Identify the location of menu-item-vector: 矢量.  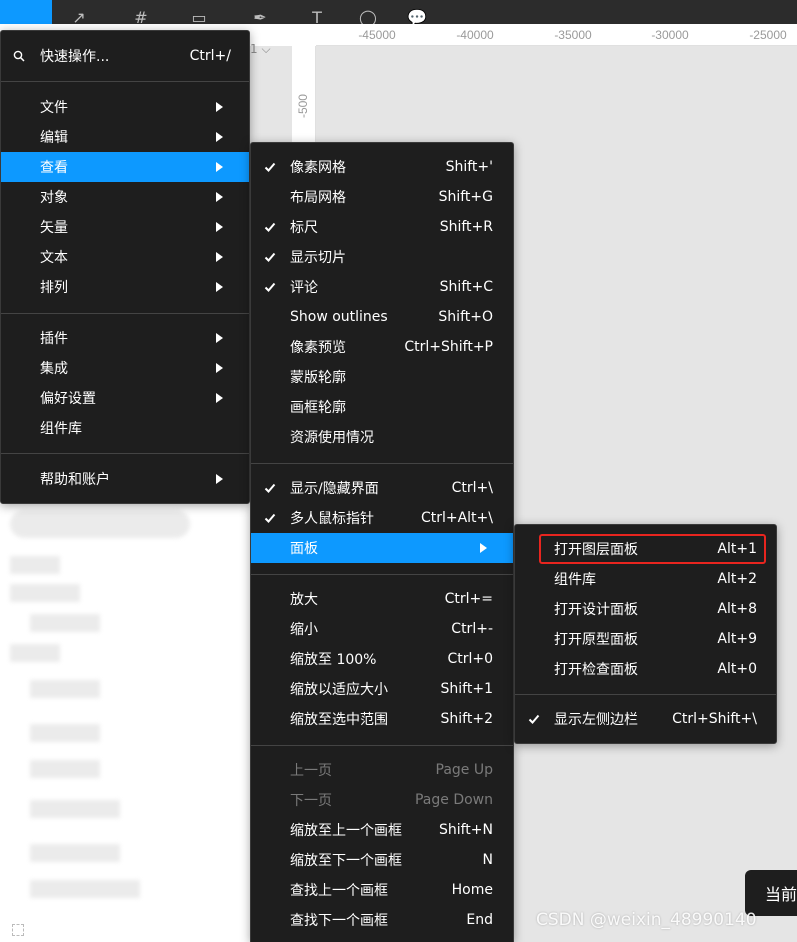
(125, 227).